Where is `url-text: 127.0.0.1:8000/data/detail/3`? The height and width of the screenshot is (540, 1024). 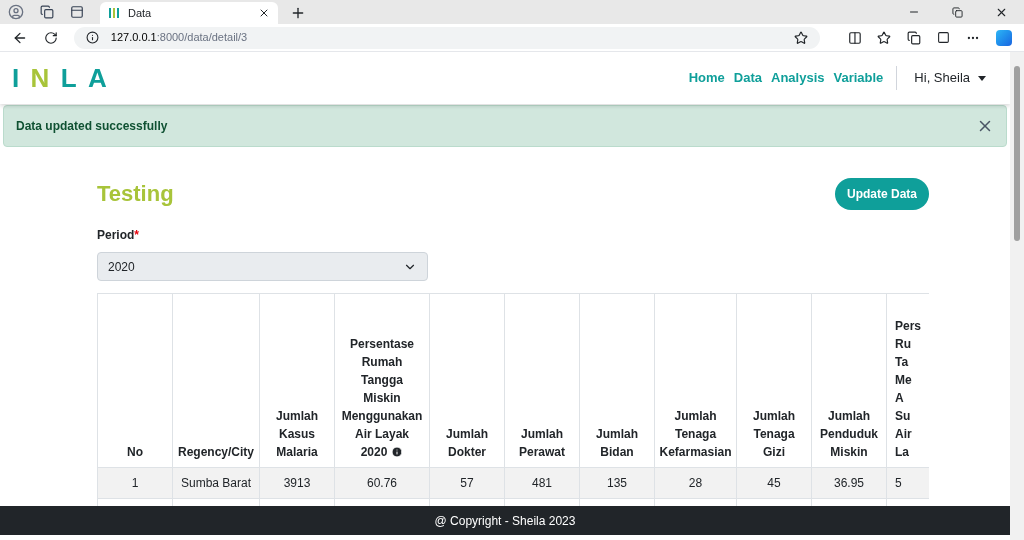
url-text: 127.0.0.1:8000/data/detail/3 is located at coordinates (179, 38).